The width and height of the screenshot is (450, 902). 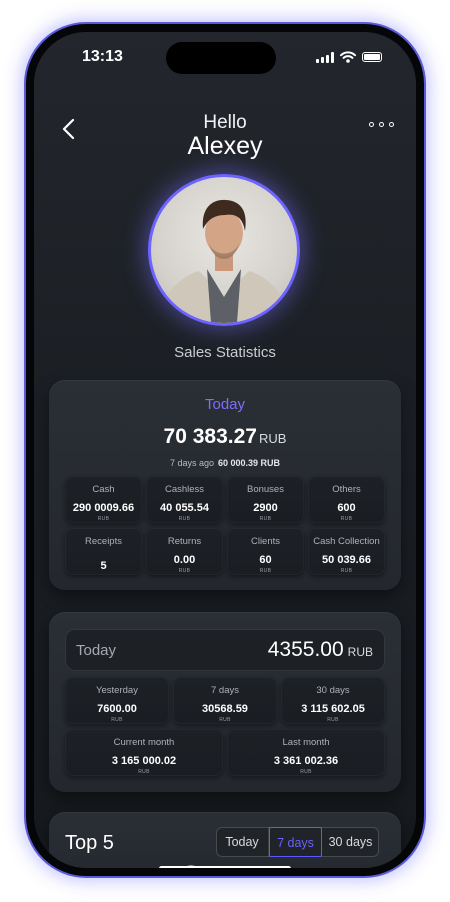 I want to click on tile-current-month: Current month 3 165 000.02 RUB, so click(x=144, y=752).